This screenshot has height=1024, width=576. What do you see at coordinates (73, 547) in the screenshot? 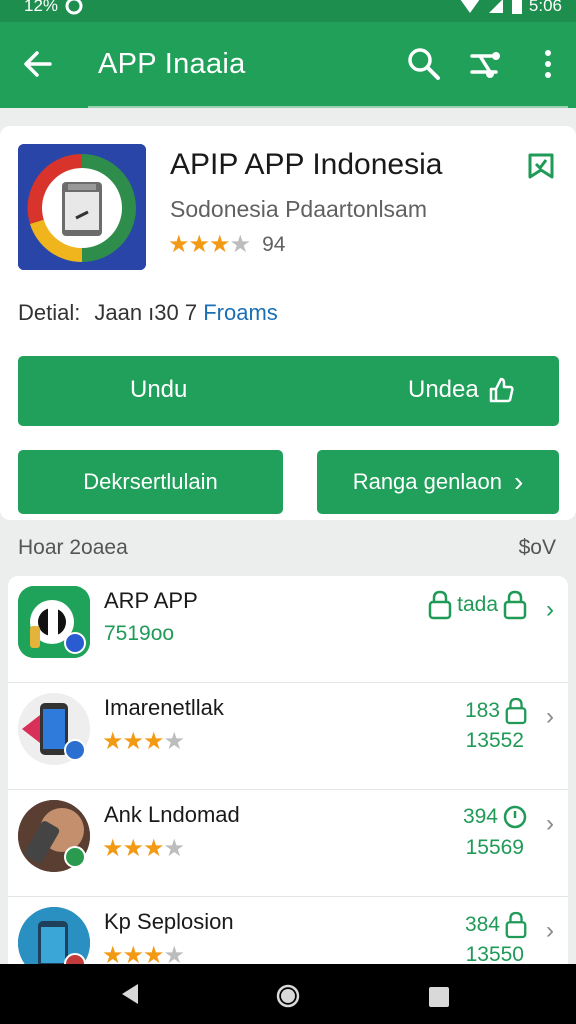
I see `section-title: Hoar 2oaea` at bounding box center [73, 547].